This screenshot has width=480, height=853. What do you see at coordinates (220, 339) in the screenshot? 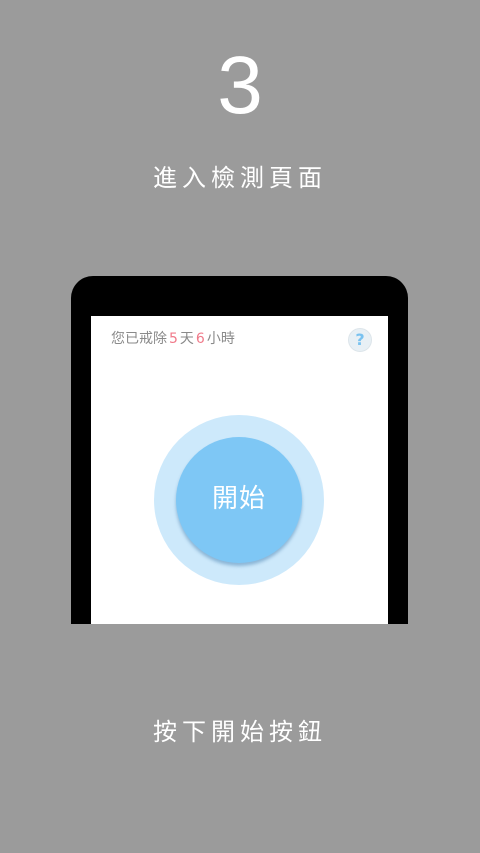
I see `hours-unit: 小時` at bounding box center [220, 339].